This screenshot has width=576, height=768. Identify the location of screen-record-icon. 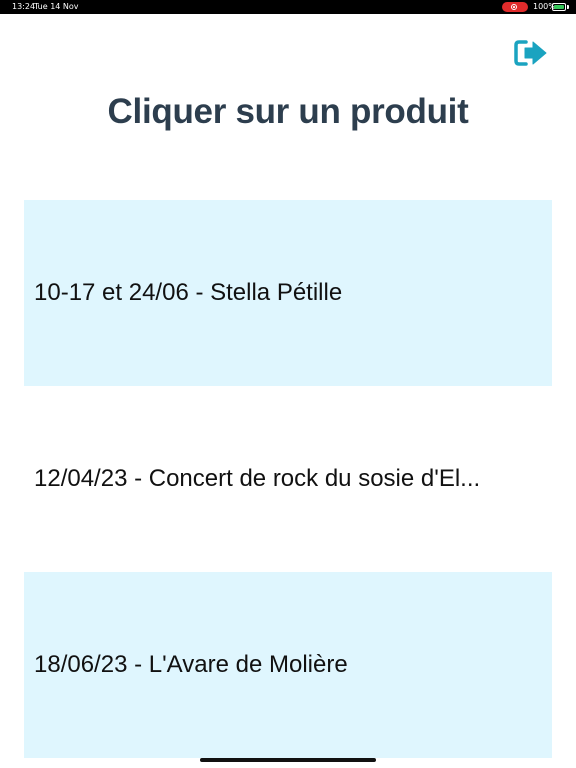
(515, 7).